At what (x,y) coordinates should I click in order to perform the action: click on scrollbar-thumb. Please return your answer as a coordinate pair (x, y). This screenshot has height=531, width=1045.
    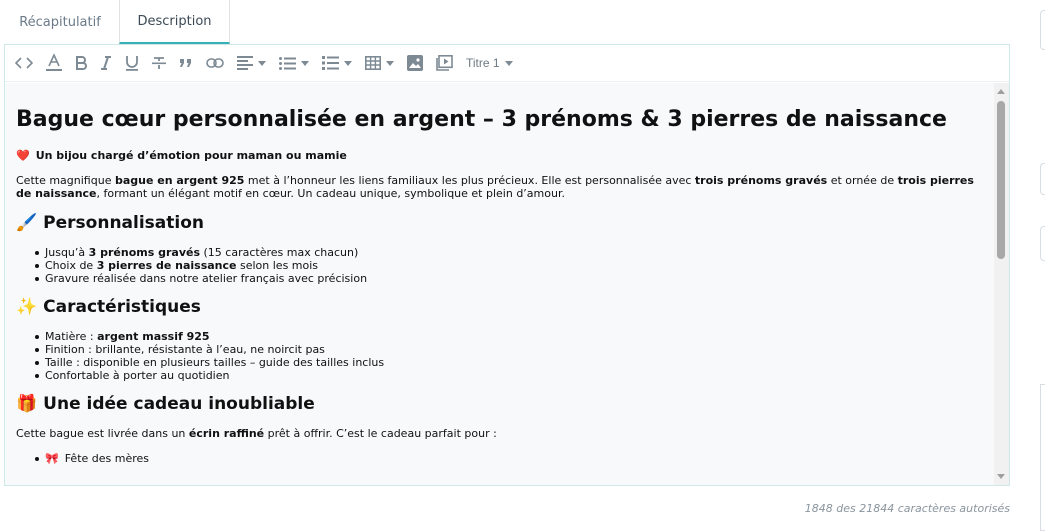
    Looking at the image, I should click on (1001, 180).